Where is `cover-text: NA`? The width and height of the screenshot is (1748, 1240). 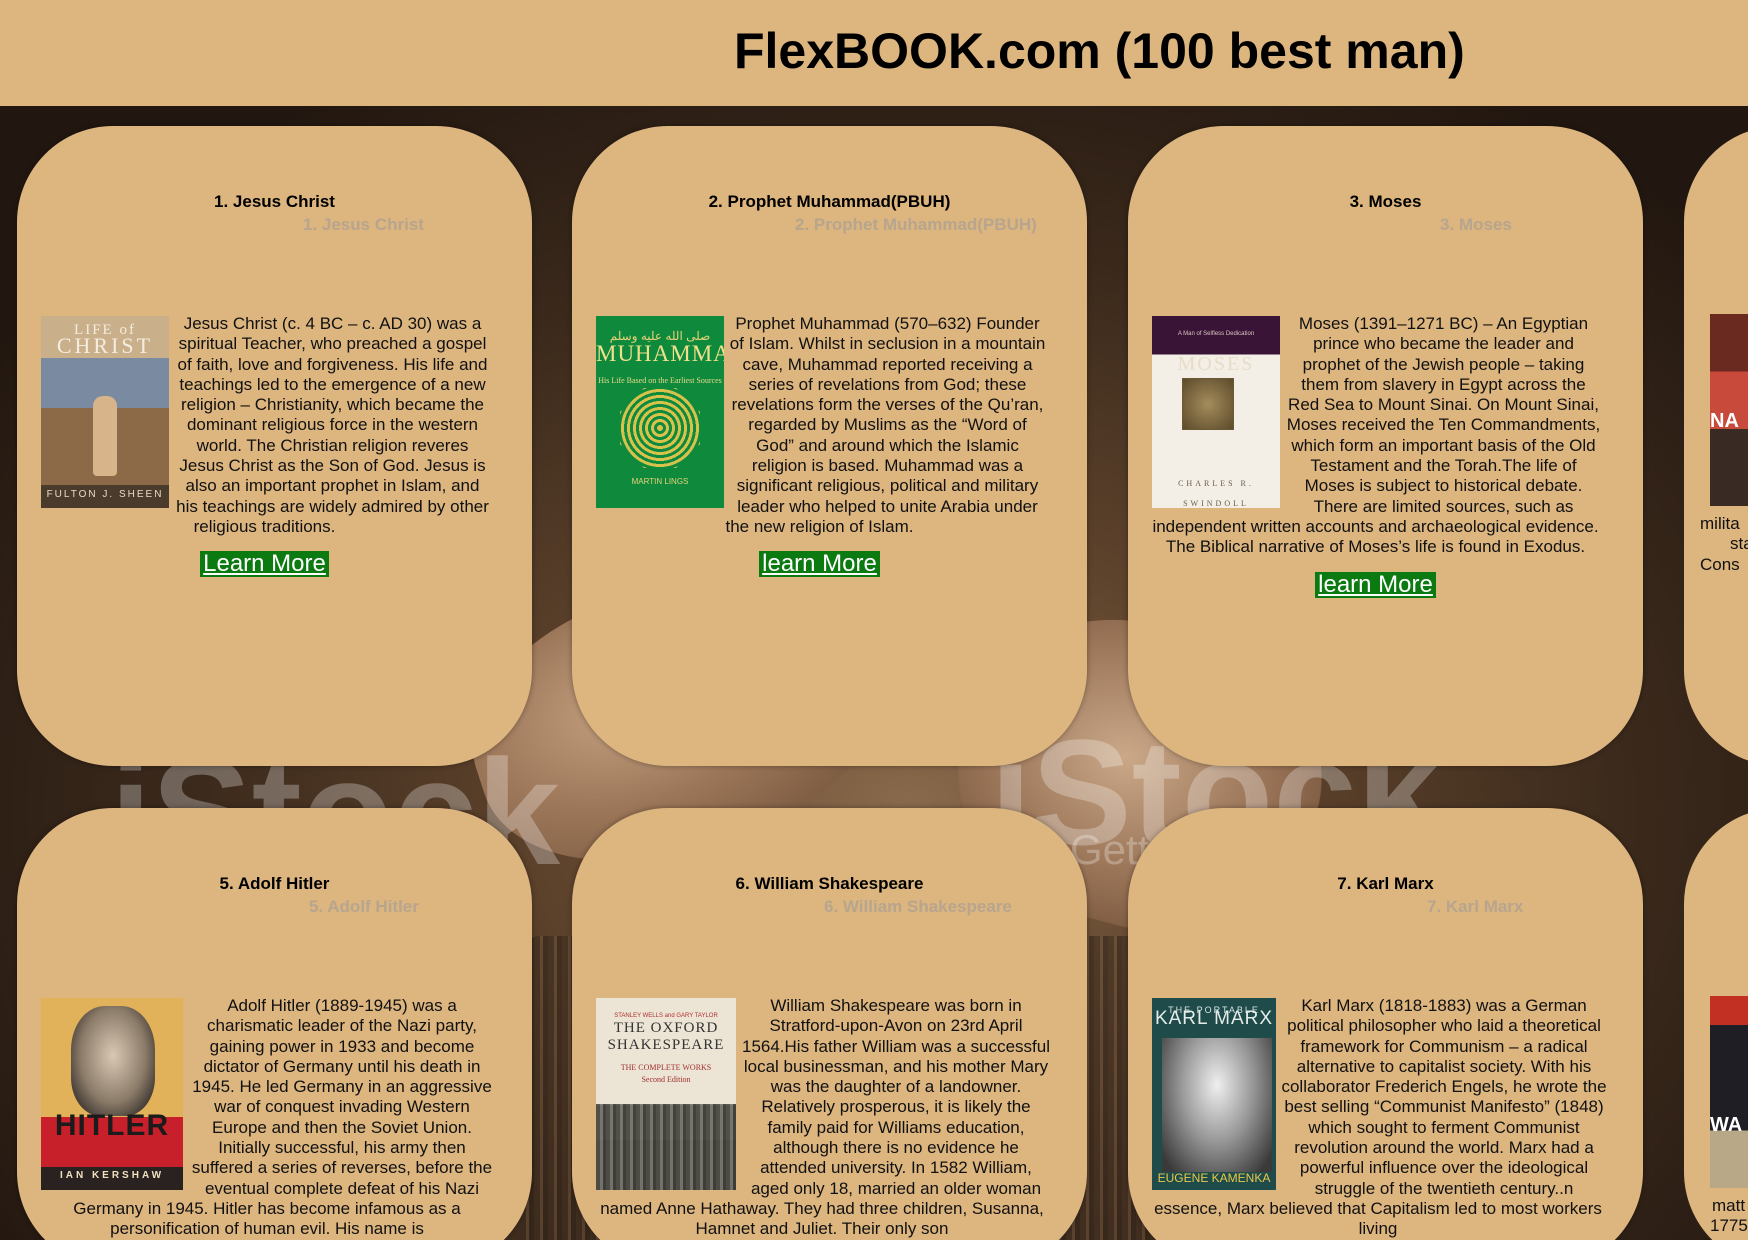 cover-text: NA is located at coordinates (1724, 421).